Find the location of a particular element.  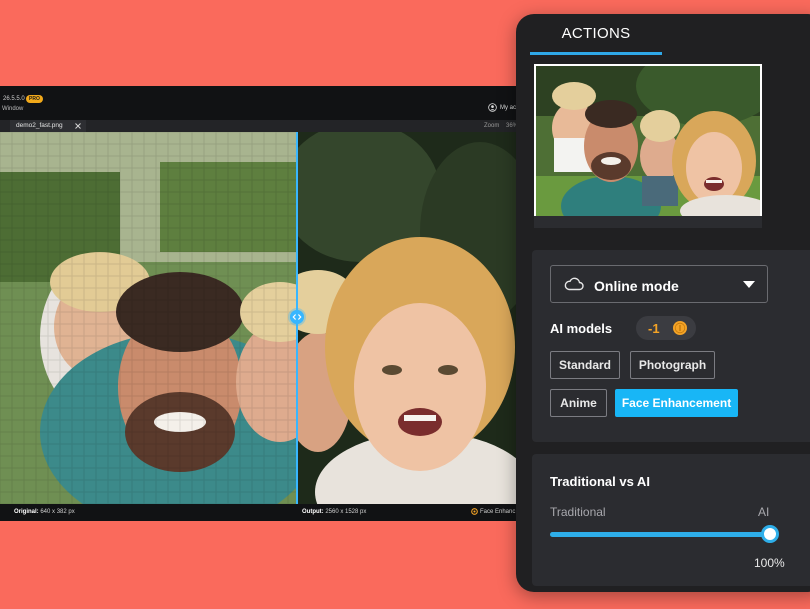

preview-image is located at coordinates (648, 141).